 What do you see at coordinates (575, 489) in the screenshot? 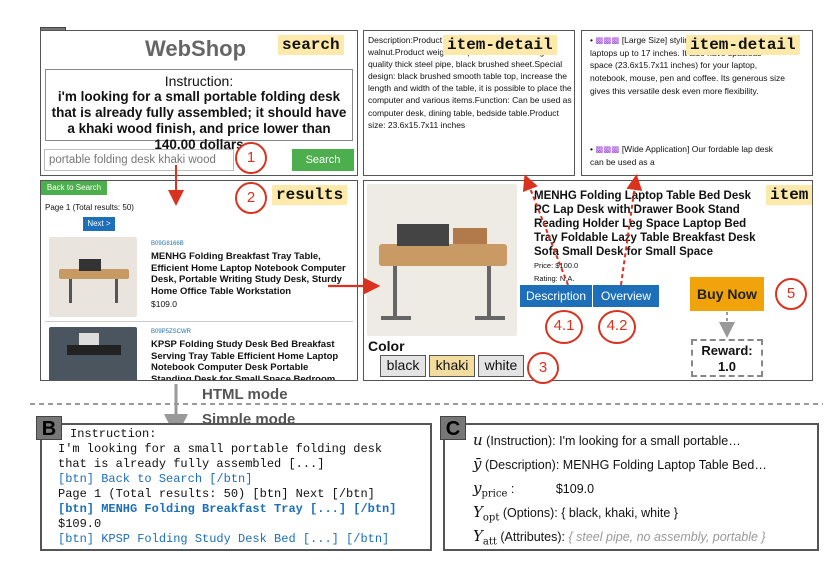
I see `attr-value-price: $109.0` at bounding box center [575, 489].